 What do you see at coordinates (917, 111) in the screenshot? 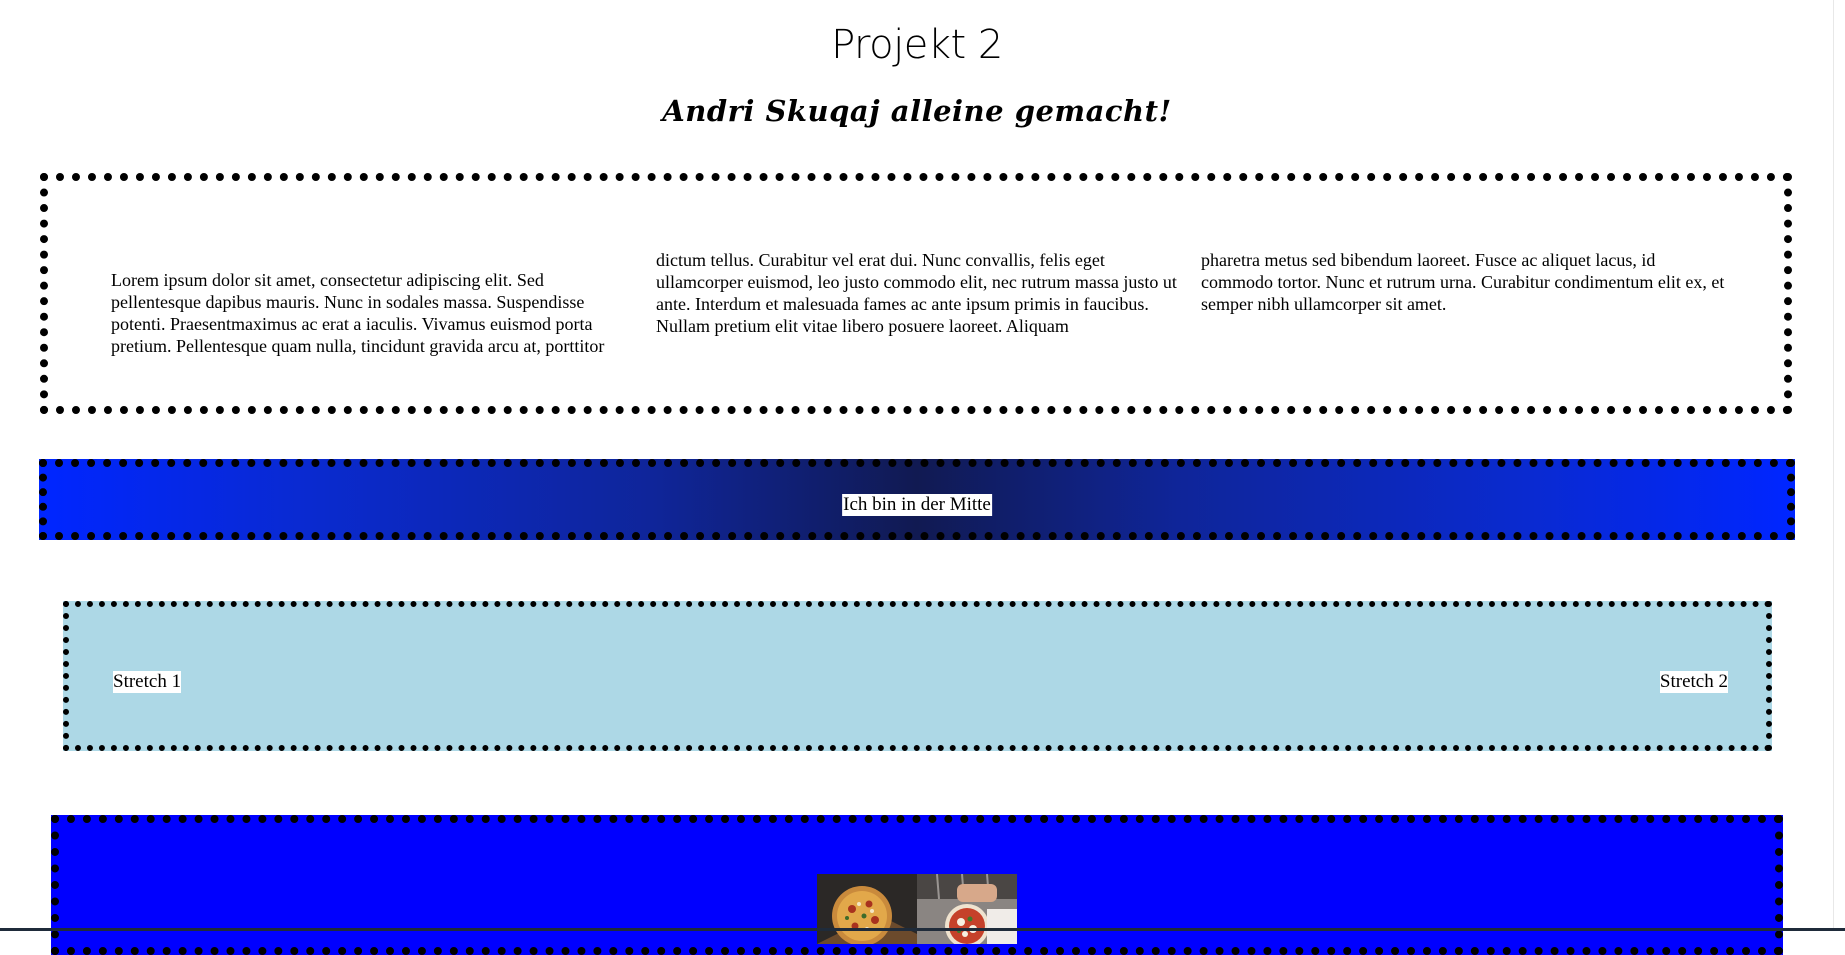
I see `page-subtitle: Andri Skuqaj alleine gemacht!` at bounding box center [917, 111].